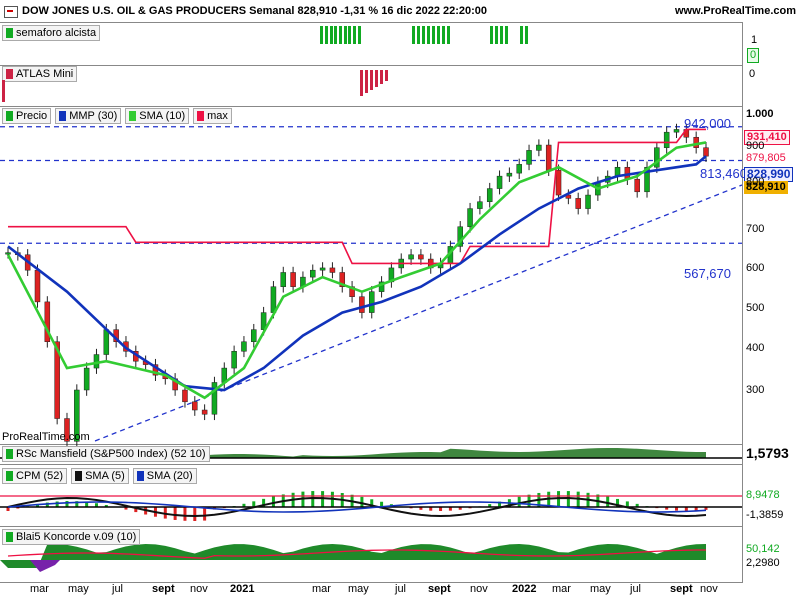 This screenshot has height=600, width=800. What do you see at coordinates (709, 589) in the screenshot?
I see `x-tick-16: nov` at bounding box center [709, 589].